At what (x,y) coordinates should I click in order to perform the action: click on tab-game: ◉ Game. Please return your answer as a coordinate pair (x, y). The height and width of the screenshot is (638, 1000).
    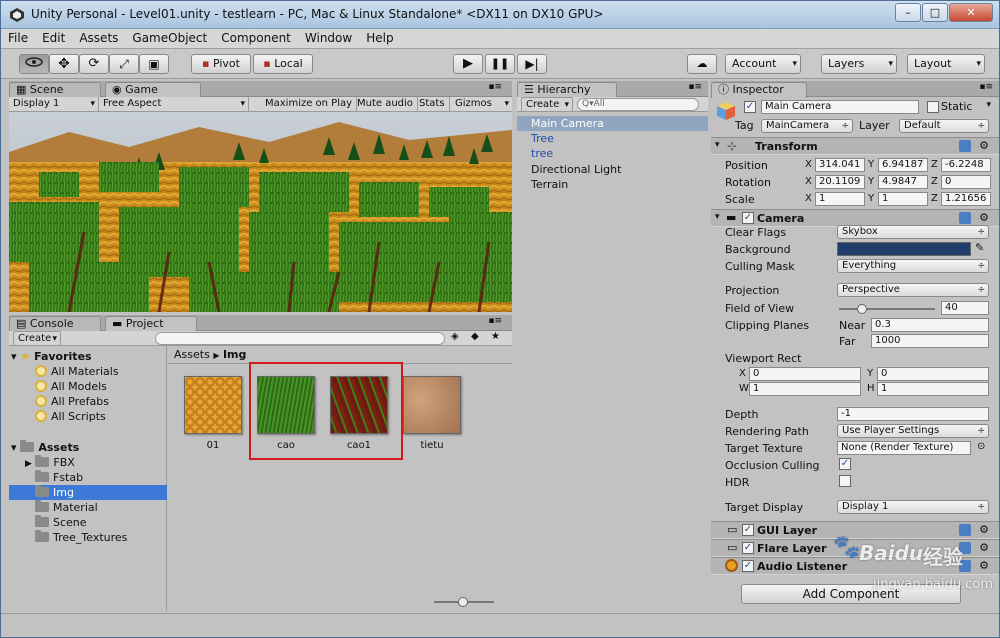
    Looking at the image, I should click on (153, 90).